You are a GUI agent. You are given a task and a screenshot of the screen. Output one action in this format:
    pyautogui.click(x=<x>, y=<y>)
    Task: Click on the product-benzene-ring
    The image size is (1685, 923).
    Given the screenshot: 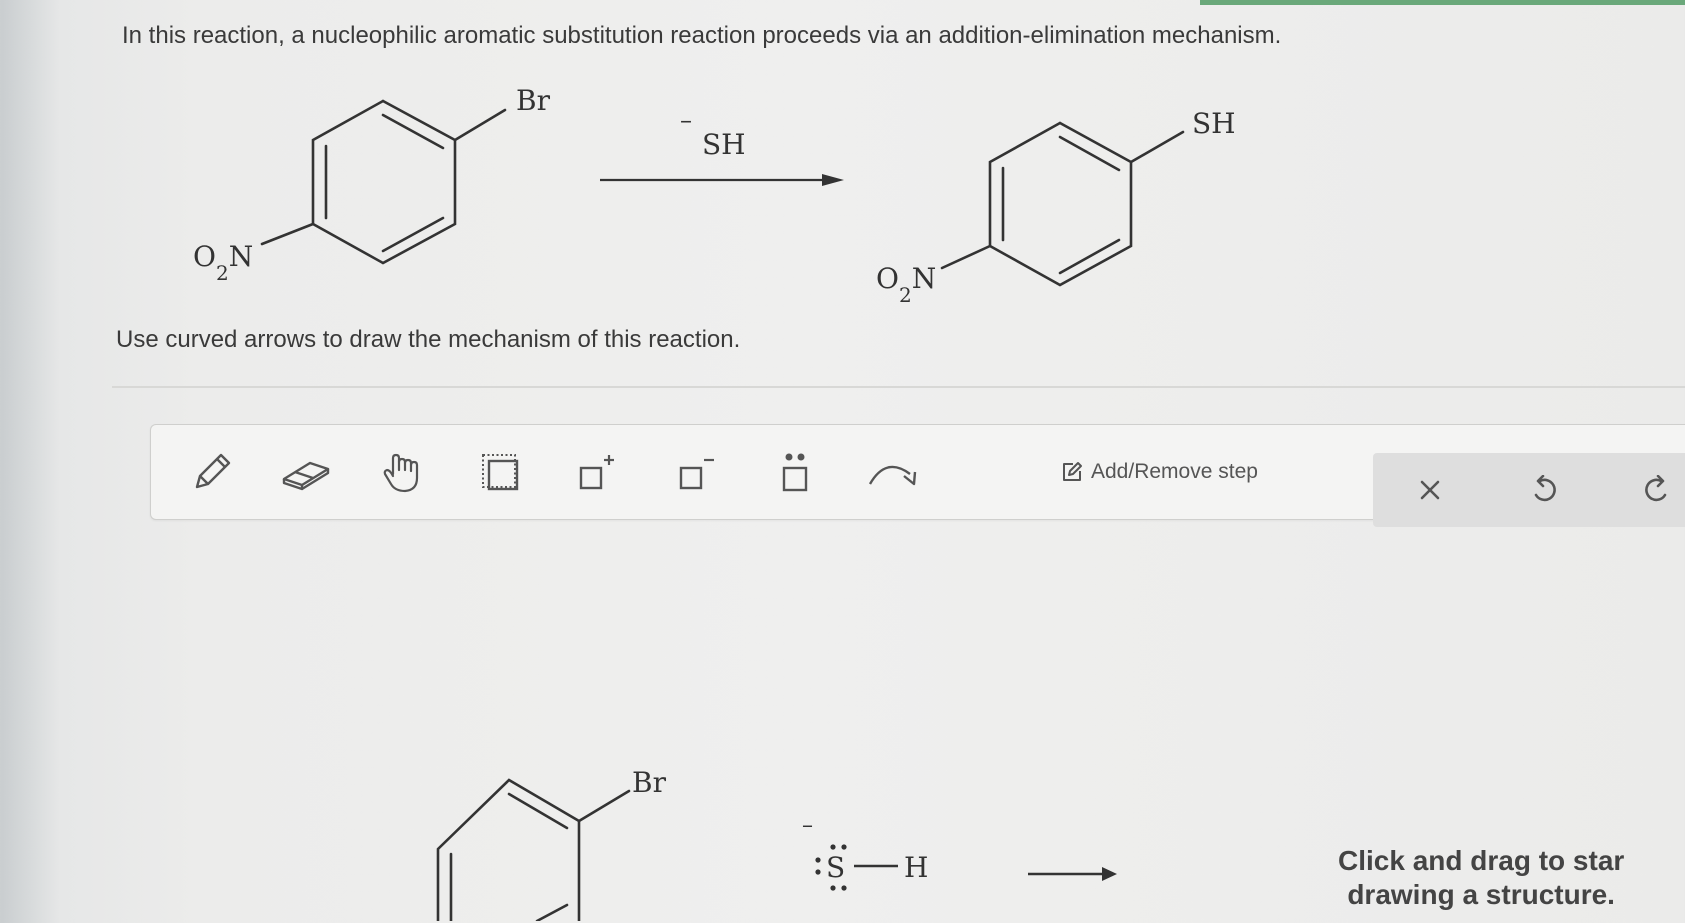 What is the action you would take?
    pyautogui.click(x=1062, y=204)
    